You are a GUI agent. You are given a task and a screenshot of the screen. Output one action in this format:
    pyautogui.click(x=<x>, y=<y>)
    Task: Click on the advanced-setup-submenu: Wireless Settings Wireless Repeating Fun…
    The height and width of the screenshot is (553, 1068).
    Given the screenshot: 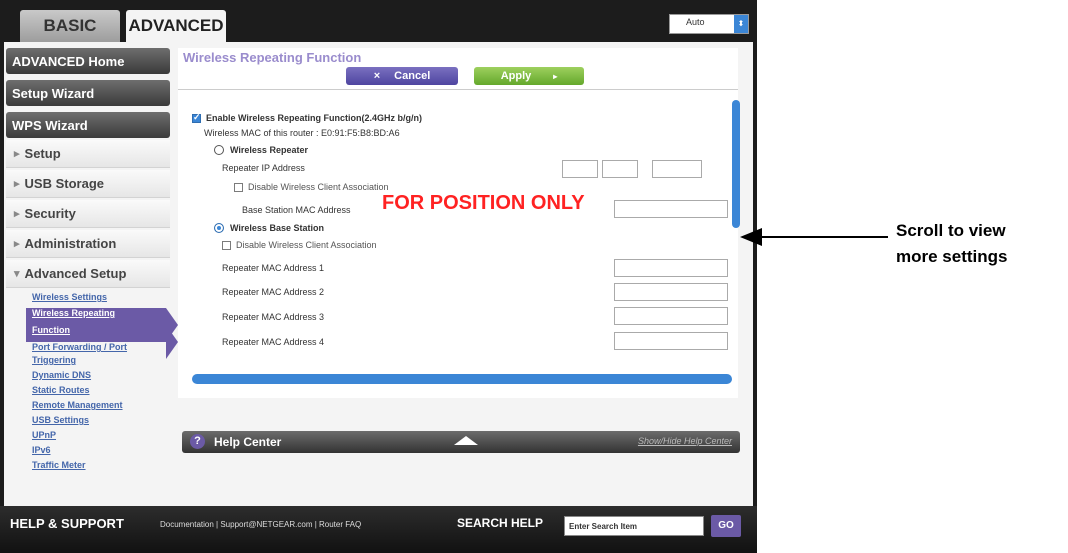 What is the action you would take?
    pyautogui.click(x=102, y=382)
    